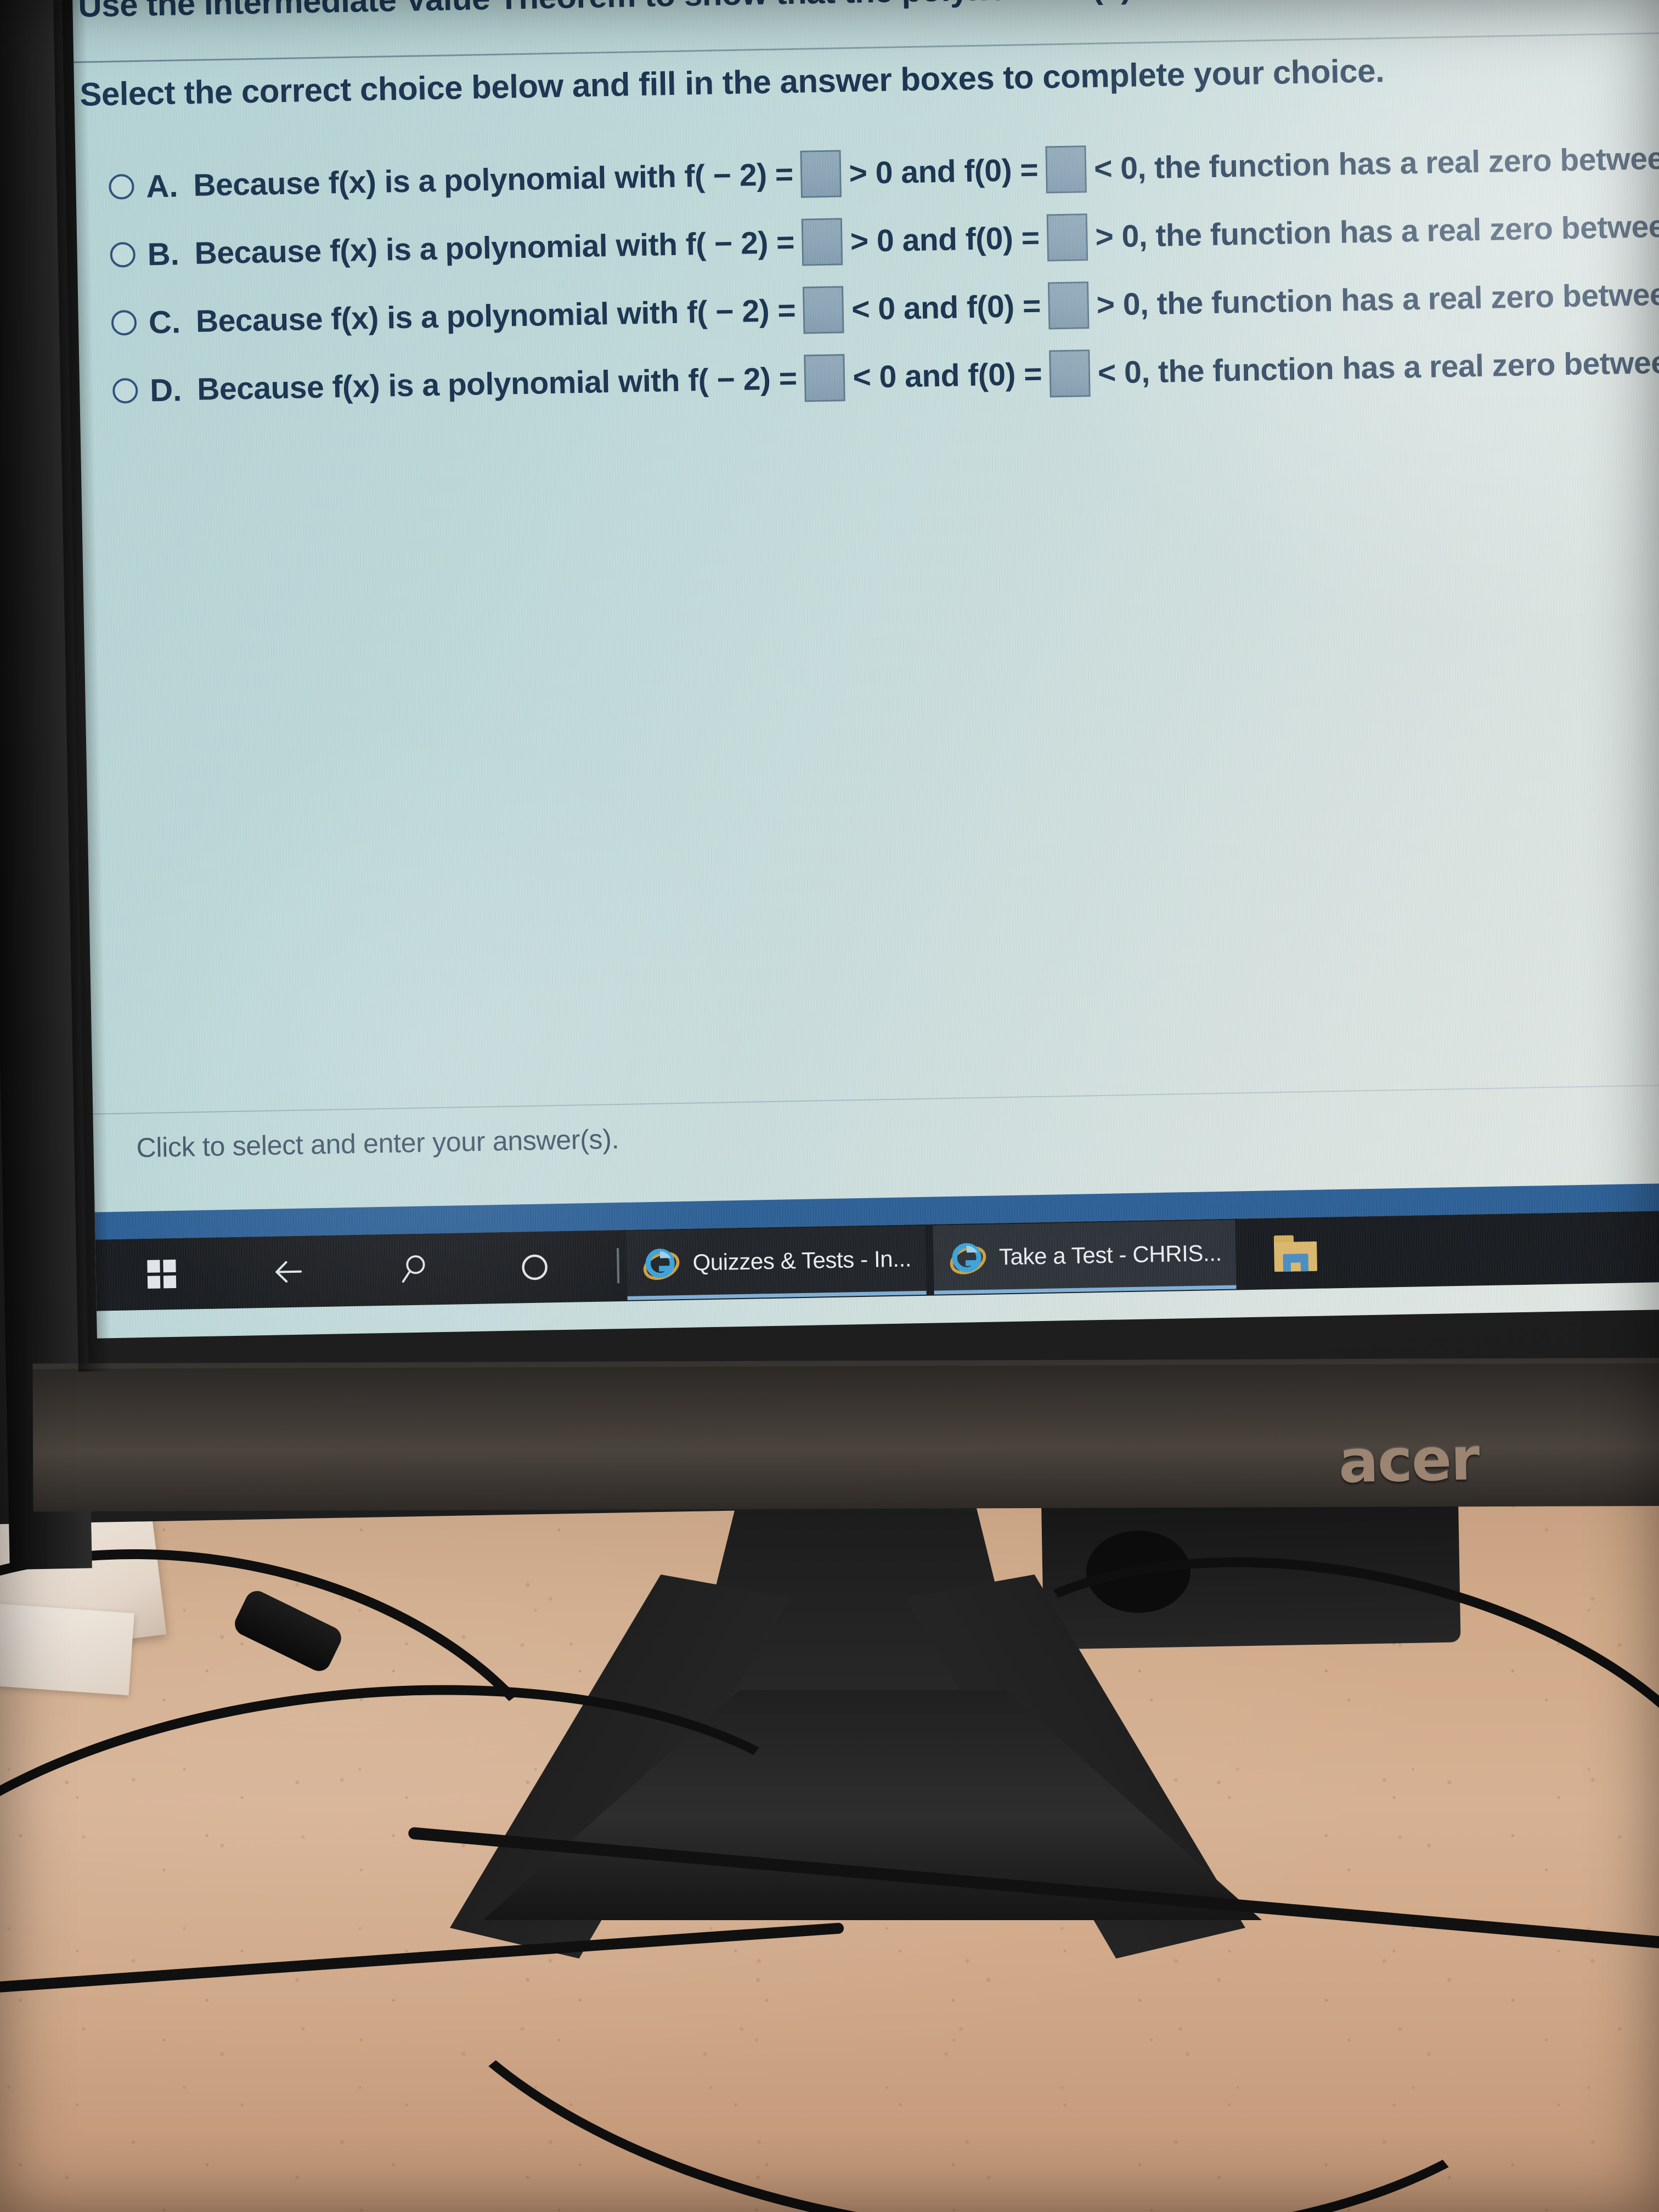  What do you see at coordinates (124, 322) in the screenshot?
I see `radio-button-c` at bounding box center [124, 322].